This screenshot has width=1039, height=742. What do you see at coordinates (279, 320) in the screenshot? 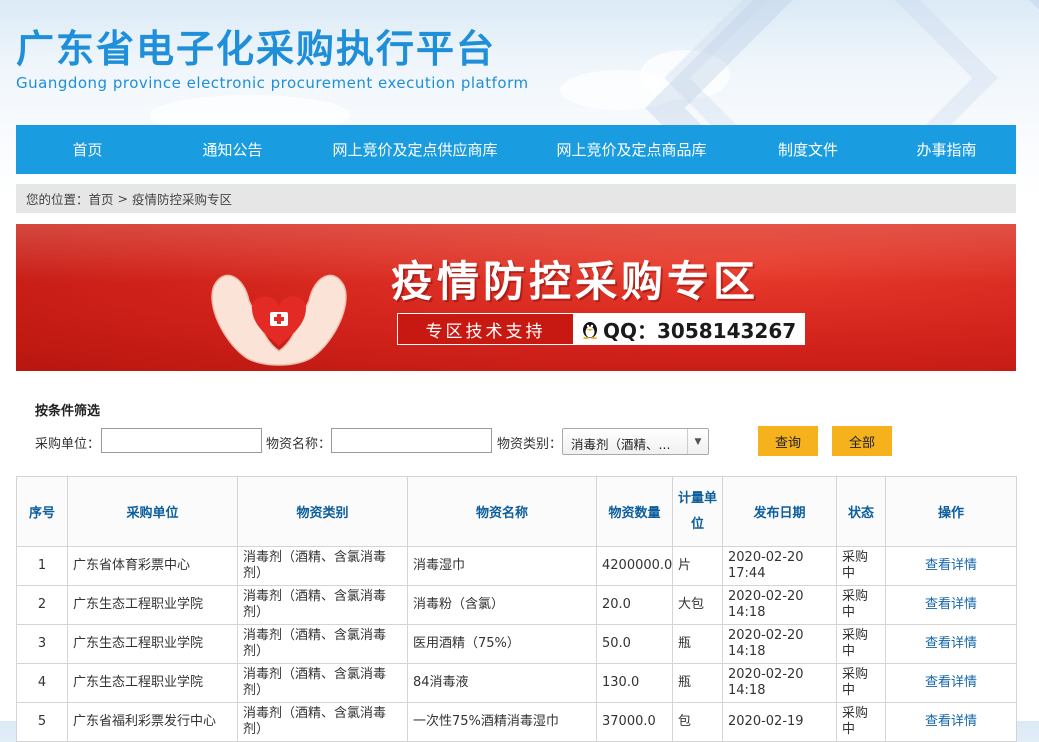
I see `hands-heart-icon` at bounding box center [279, 320].